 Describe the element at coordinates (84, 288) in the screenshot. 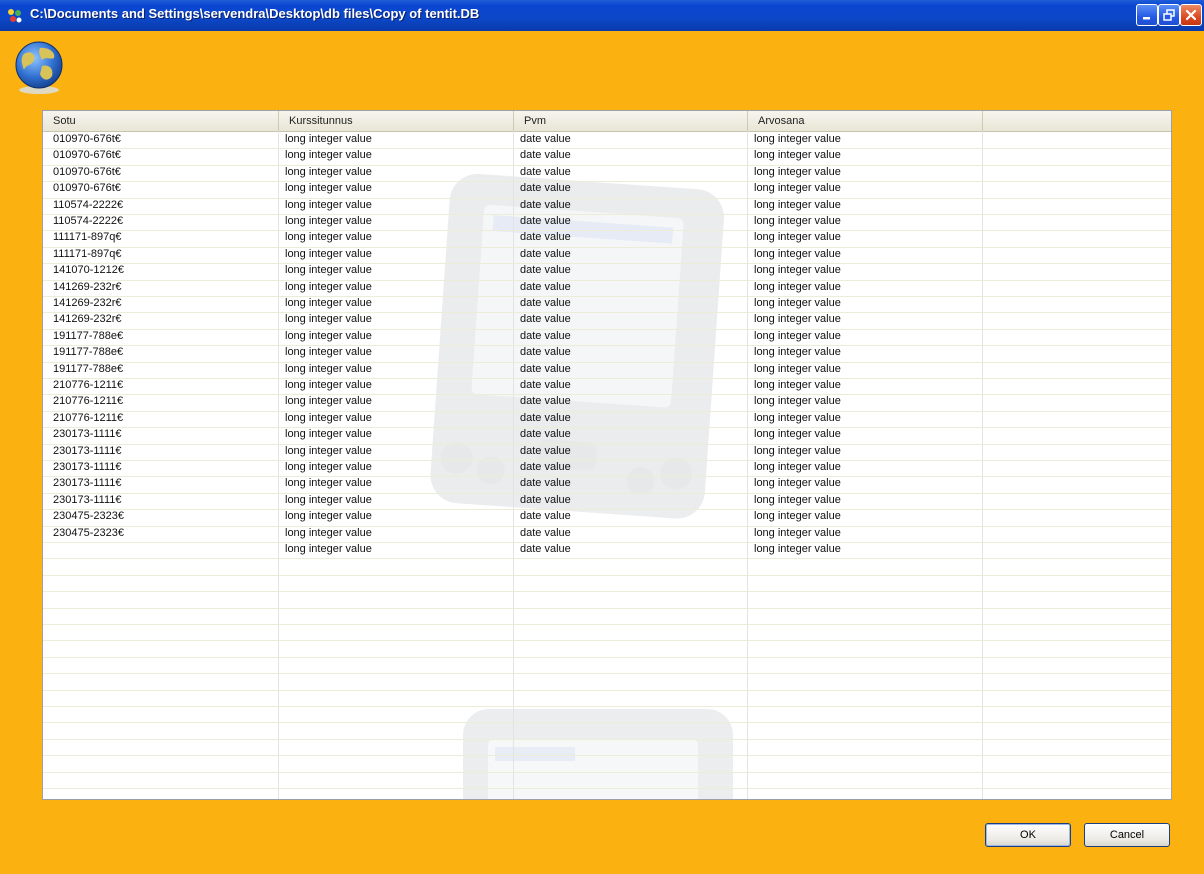

I see `table-cell-sotu: 141269-232r€` at that location.